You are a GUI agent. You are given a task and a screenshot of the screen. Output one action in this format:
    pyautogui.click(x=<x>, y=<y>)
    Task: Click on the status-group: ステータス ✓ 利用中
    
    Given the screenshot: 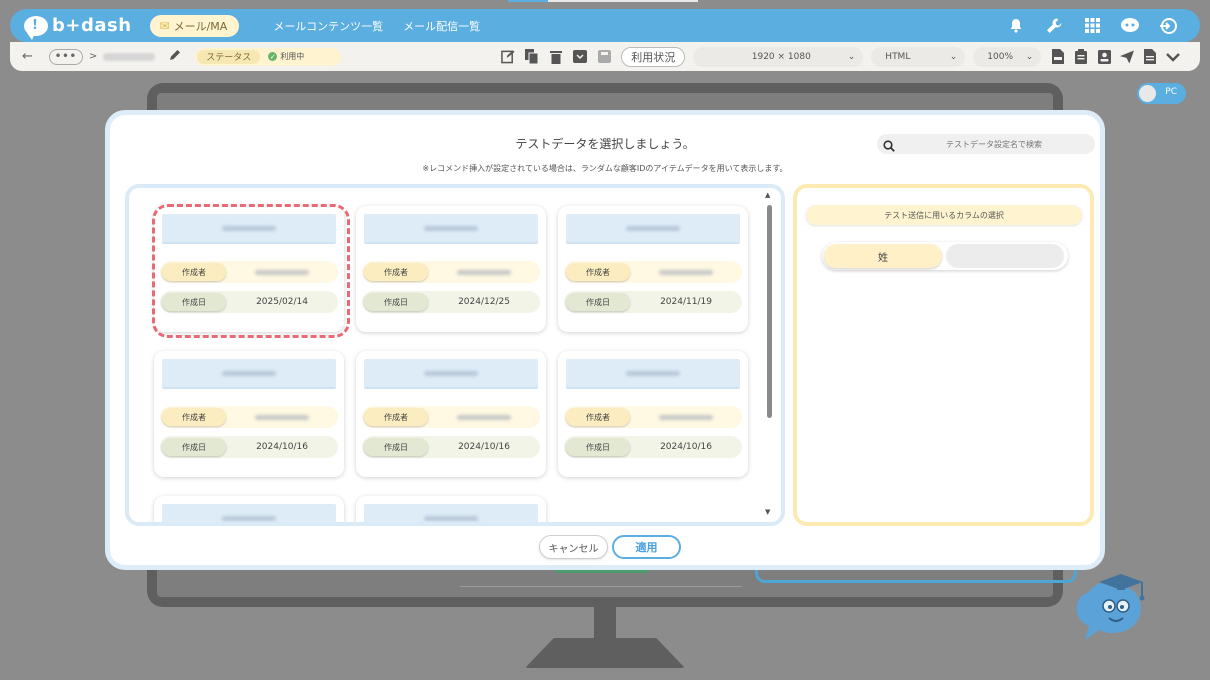 What is the action you would take?
    pyautogui.click(x=268, y=56)
    